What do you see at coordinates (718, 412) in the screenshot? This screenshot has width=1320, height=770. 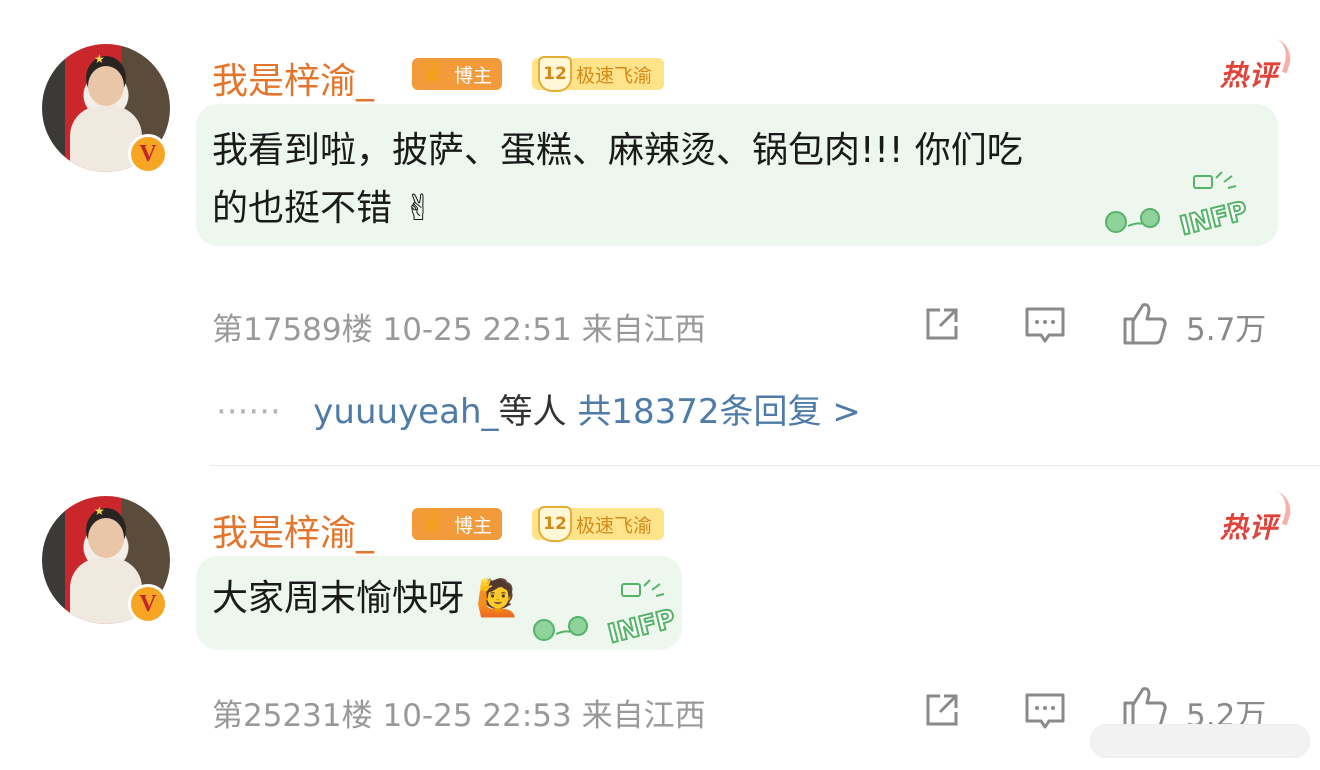 I see `reply-count: 共18372条回复 >` at bounding box center [718, 412].